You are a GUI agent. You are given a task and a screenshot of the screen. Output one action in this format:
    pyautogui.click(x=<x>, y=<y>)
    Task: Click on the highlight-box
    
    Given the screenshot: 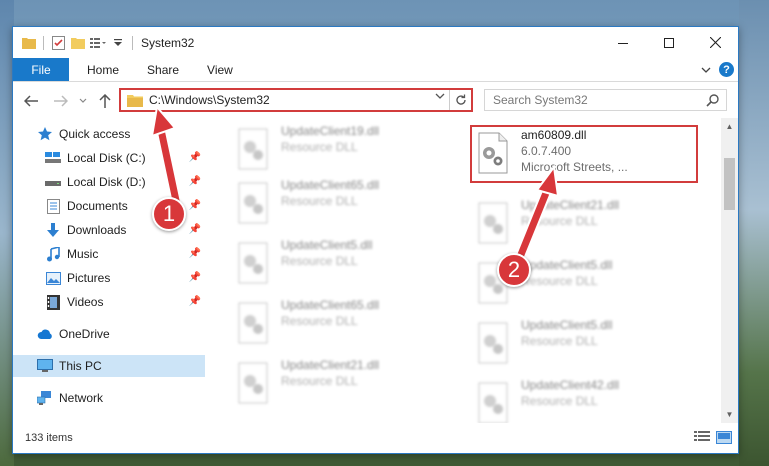 What is the action you would take?
    pyautogui.click(x=584, y=154)
    